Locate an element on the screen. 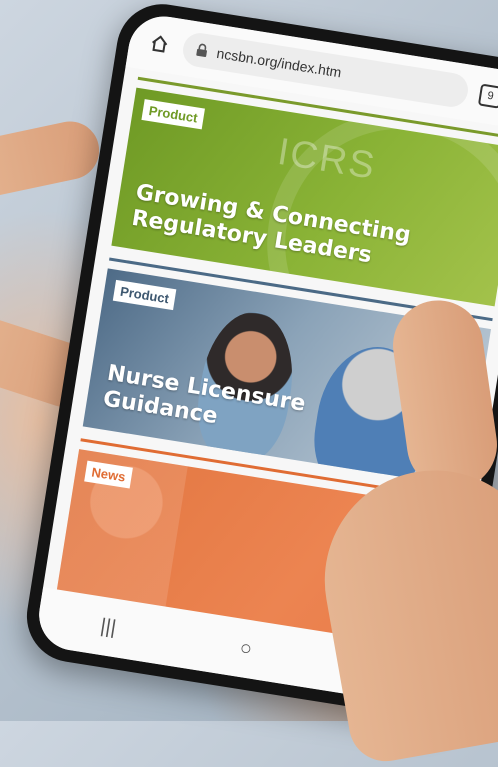  home-button: ○ is located at coordinates (245, 648).